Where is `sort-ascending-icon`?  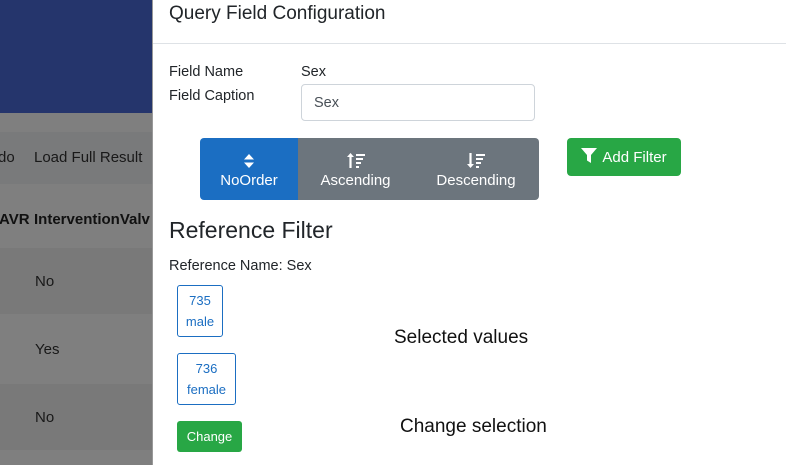 sort-ascending-icon is located at coordinates (355, 161).